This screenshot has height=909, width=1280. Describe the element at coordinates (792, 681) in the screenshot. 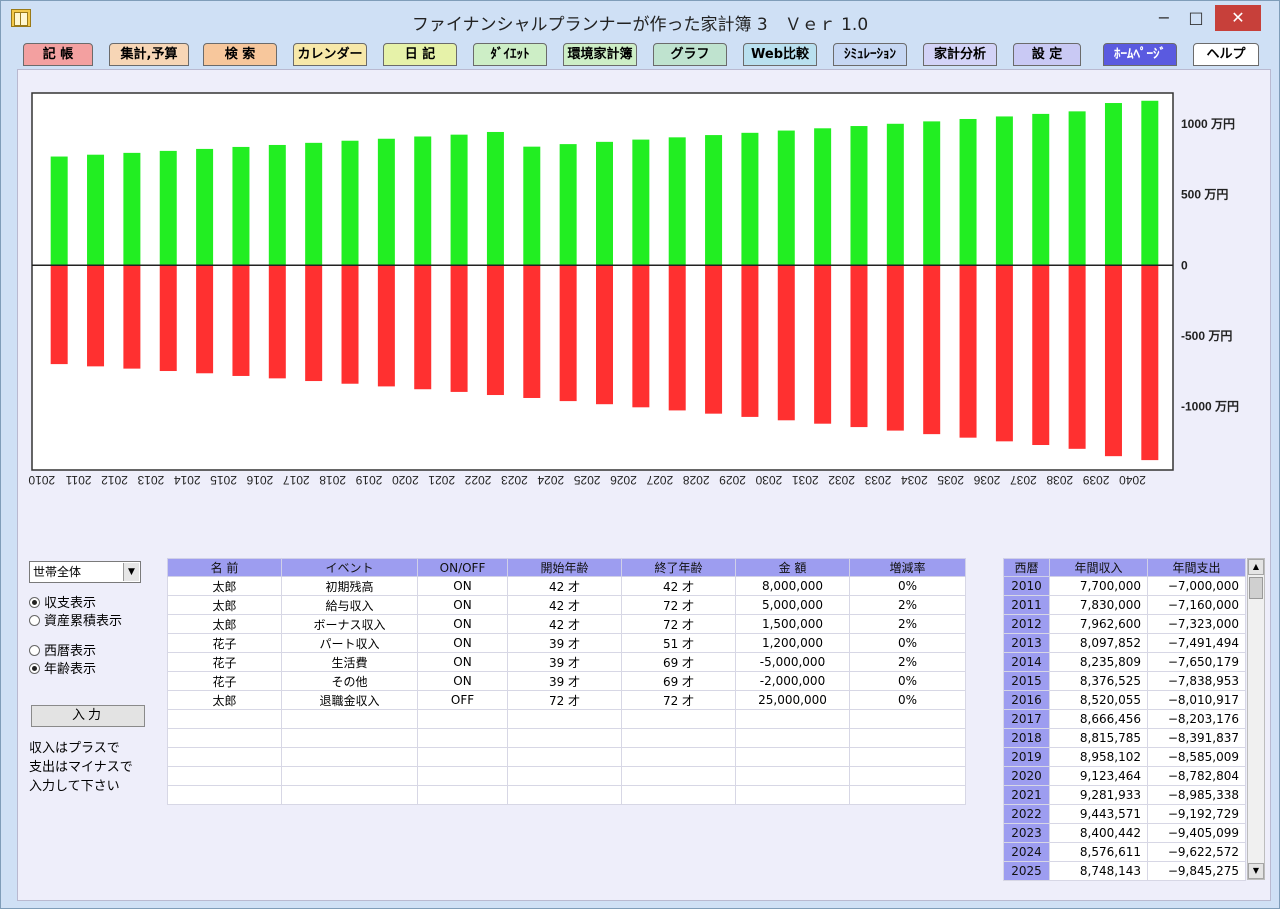

I see `events-cell: -2,000,000` at that location.